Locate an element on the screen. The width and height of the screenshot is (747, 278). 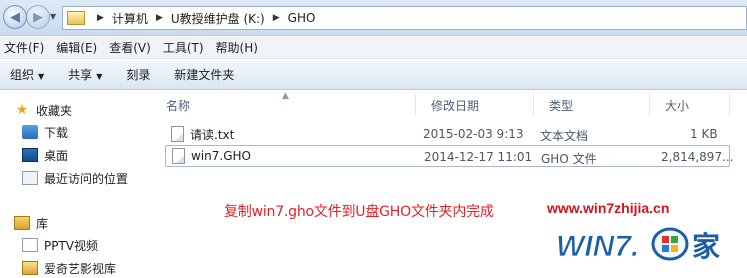
logo-ring-icon is located at coordinates (670, 244).